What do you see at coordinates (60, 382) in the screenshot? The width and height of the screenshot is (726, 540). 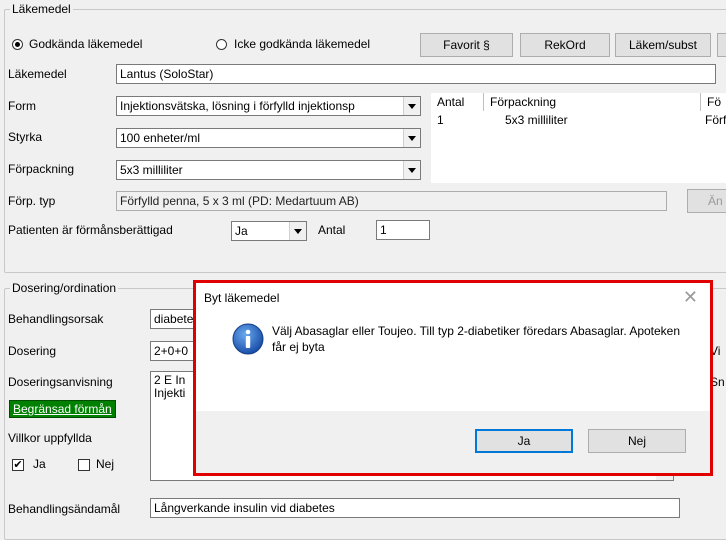 I see `instructions-label: Doseringsanvisning` at bounding box center [60, 382].